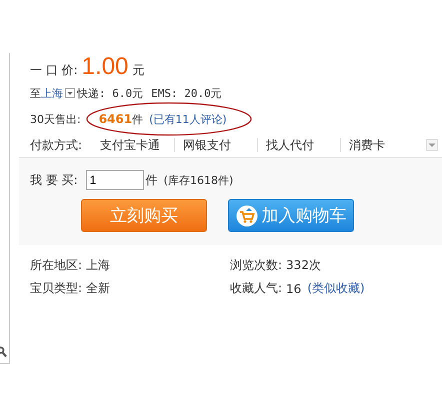 This screenshot has width=442, height=411. Describe the element at coordinates (35, 93) in the screenshot. I see `shipping-prefix: 至` at that location.